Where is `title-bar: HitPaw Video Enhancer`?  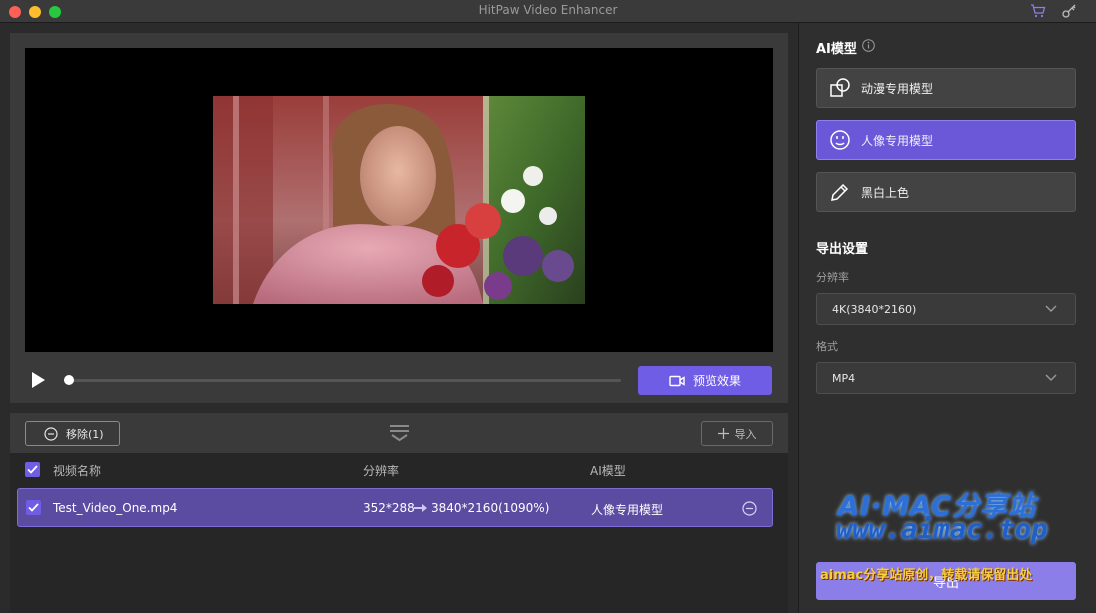
title-bar: HitPaw Video Enhancer is located at coordinates (548, 11).